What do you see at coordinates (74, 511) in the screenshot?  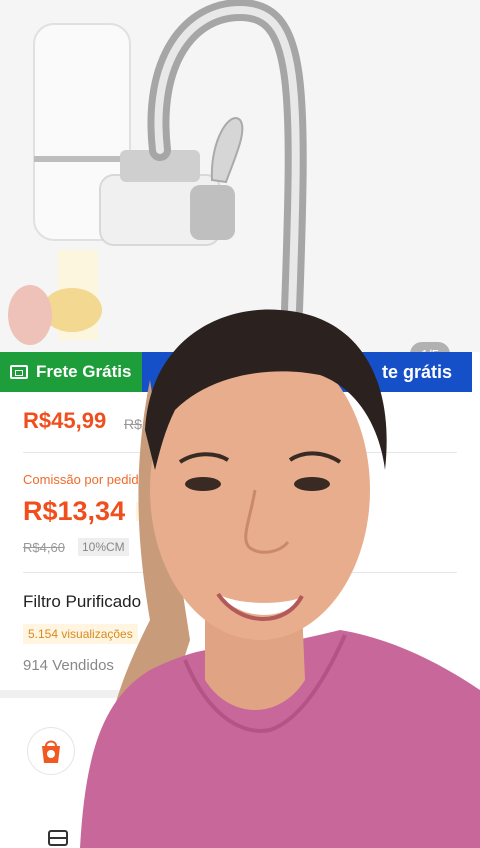 I see `commission-value: R$13,34` at bounding box center [74, 511].